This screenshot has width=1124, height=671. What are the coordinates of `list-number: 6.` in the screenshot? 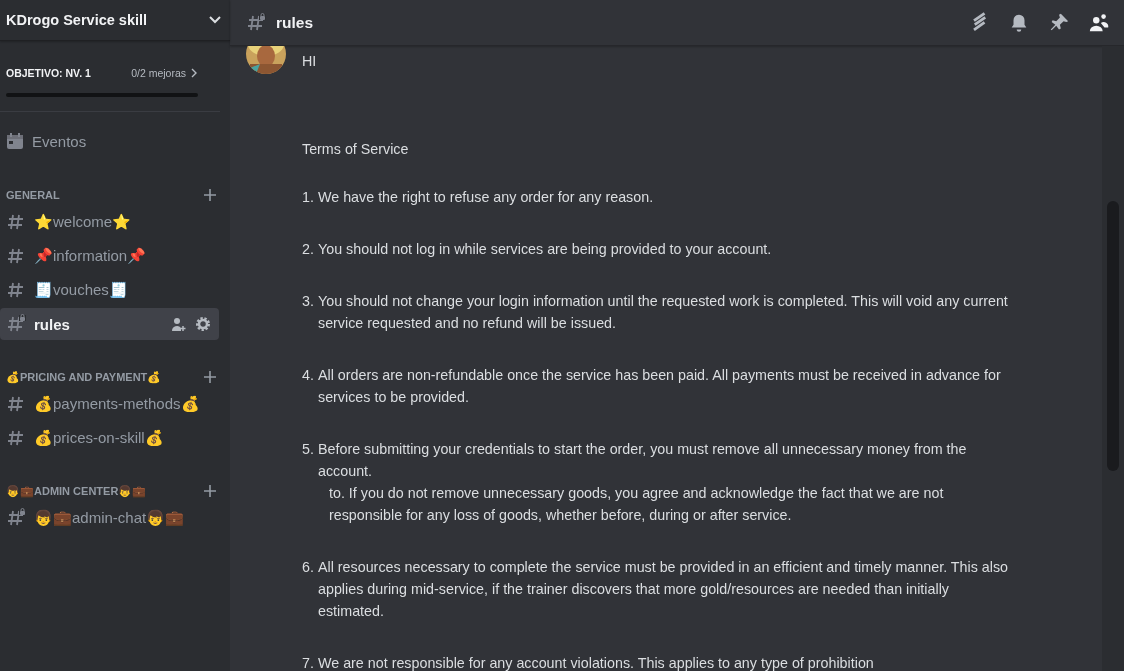 It's located at (308, 567).